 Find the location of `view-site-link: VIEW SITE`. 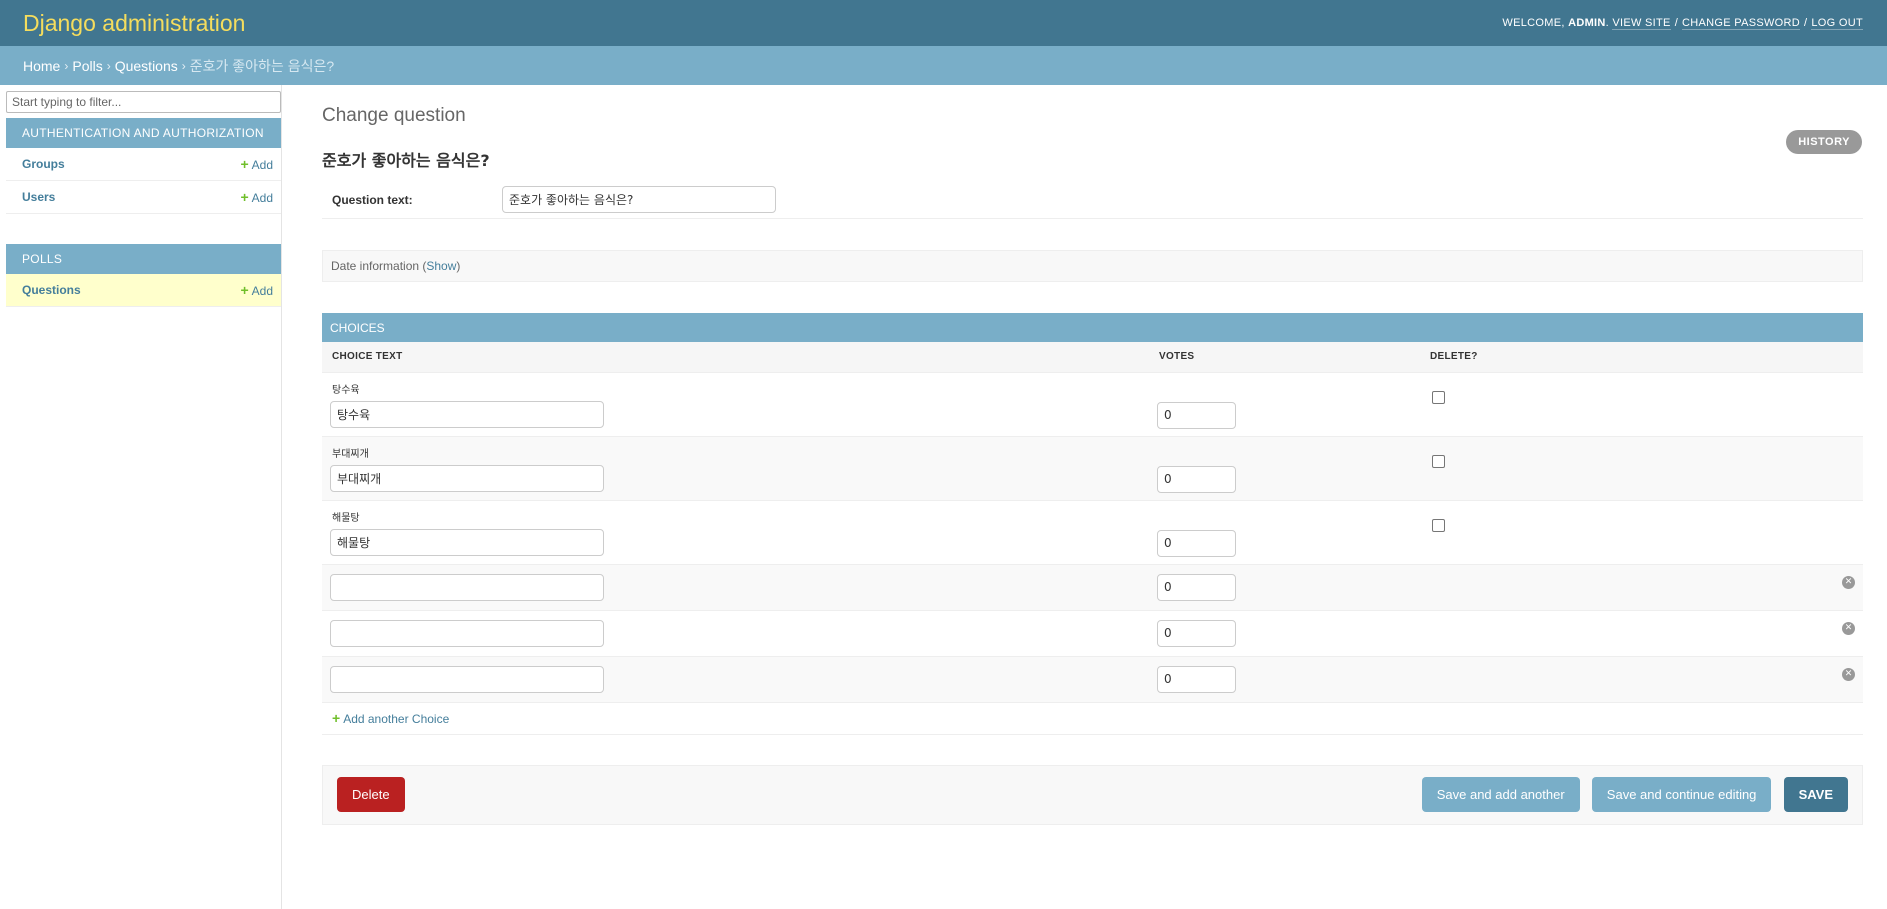

view-site-link: VIEW SITE is located at coordinates (1641, 23).